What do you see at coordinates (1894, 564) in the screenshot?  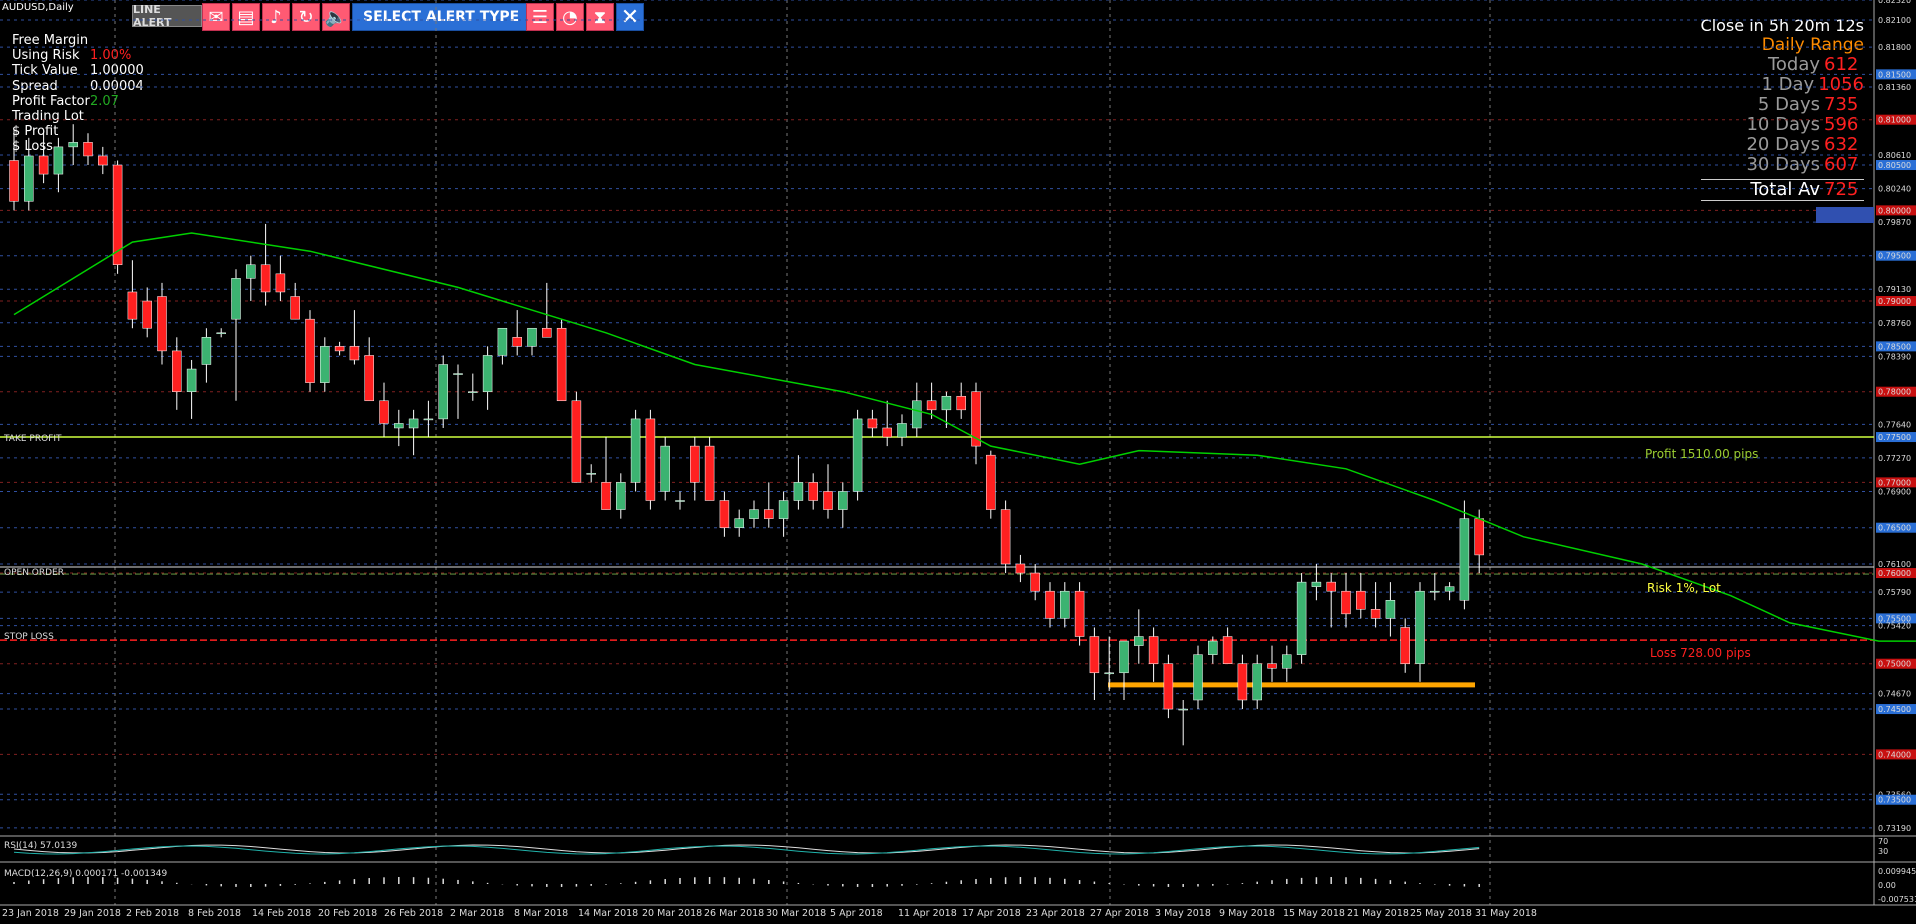 I see `price-tick-label: 0.76100` at bounding box center [1894, 564].